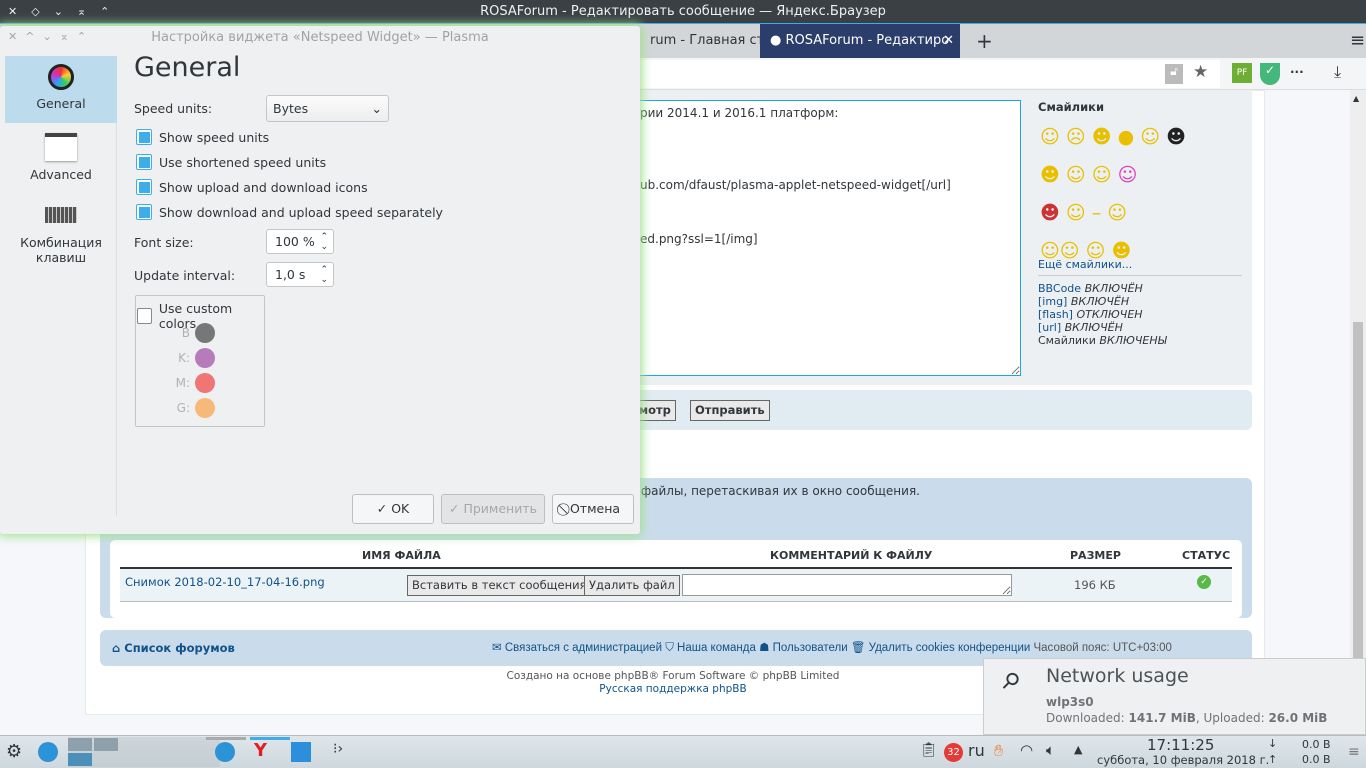  I want to click on pf-extension-icon: PF, so click(1242, 73).